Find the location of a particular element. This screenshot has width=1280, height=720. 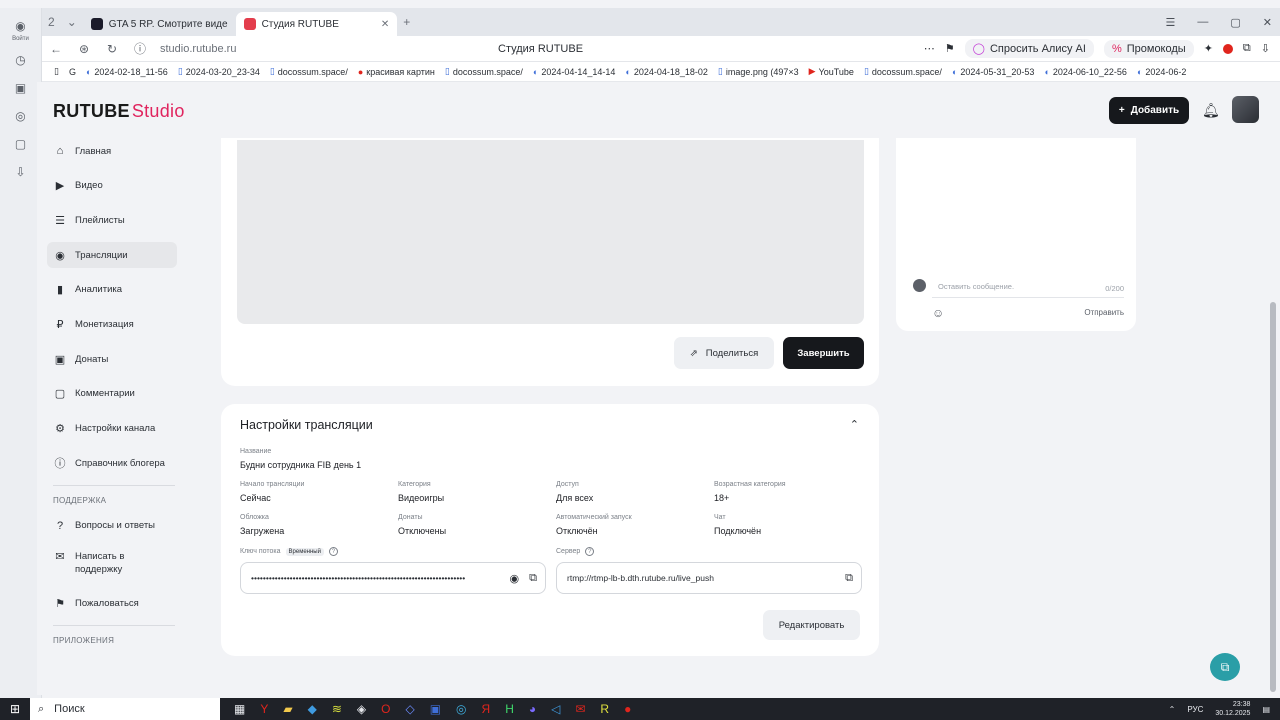

back-icon: ← is located at coordinates (56, 49).